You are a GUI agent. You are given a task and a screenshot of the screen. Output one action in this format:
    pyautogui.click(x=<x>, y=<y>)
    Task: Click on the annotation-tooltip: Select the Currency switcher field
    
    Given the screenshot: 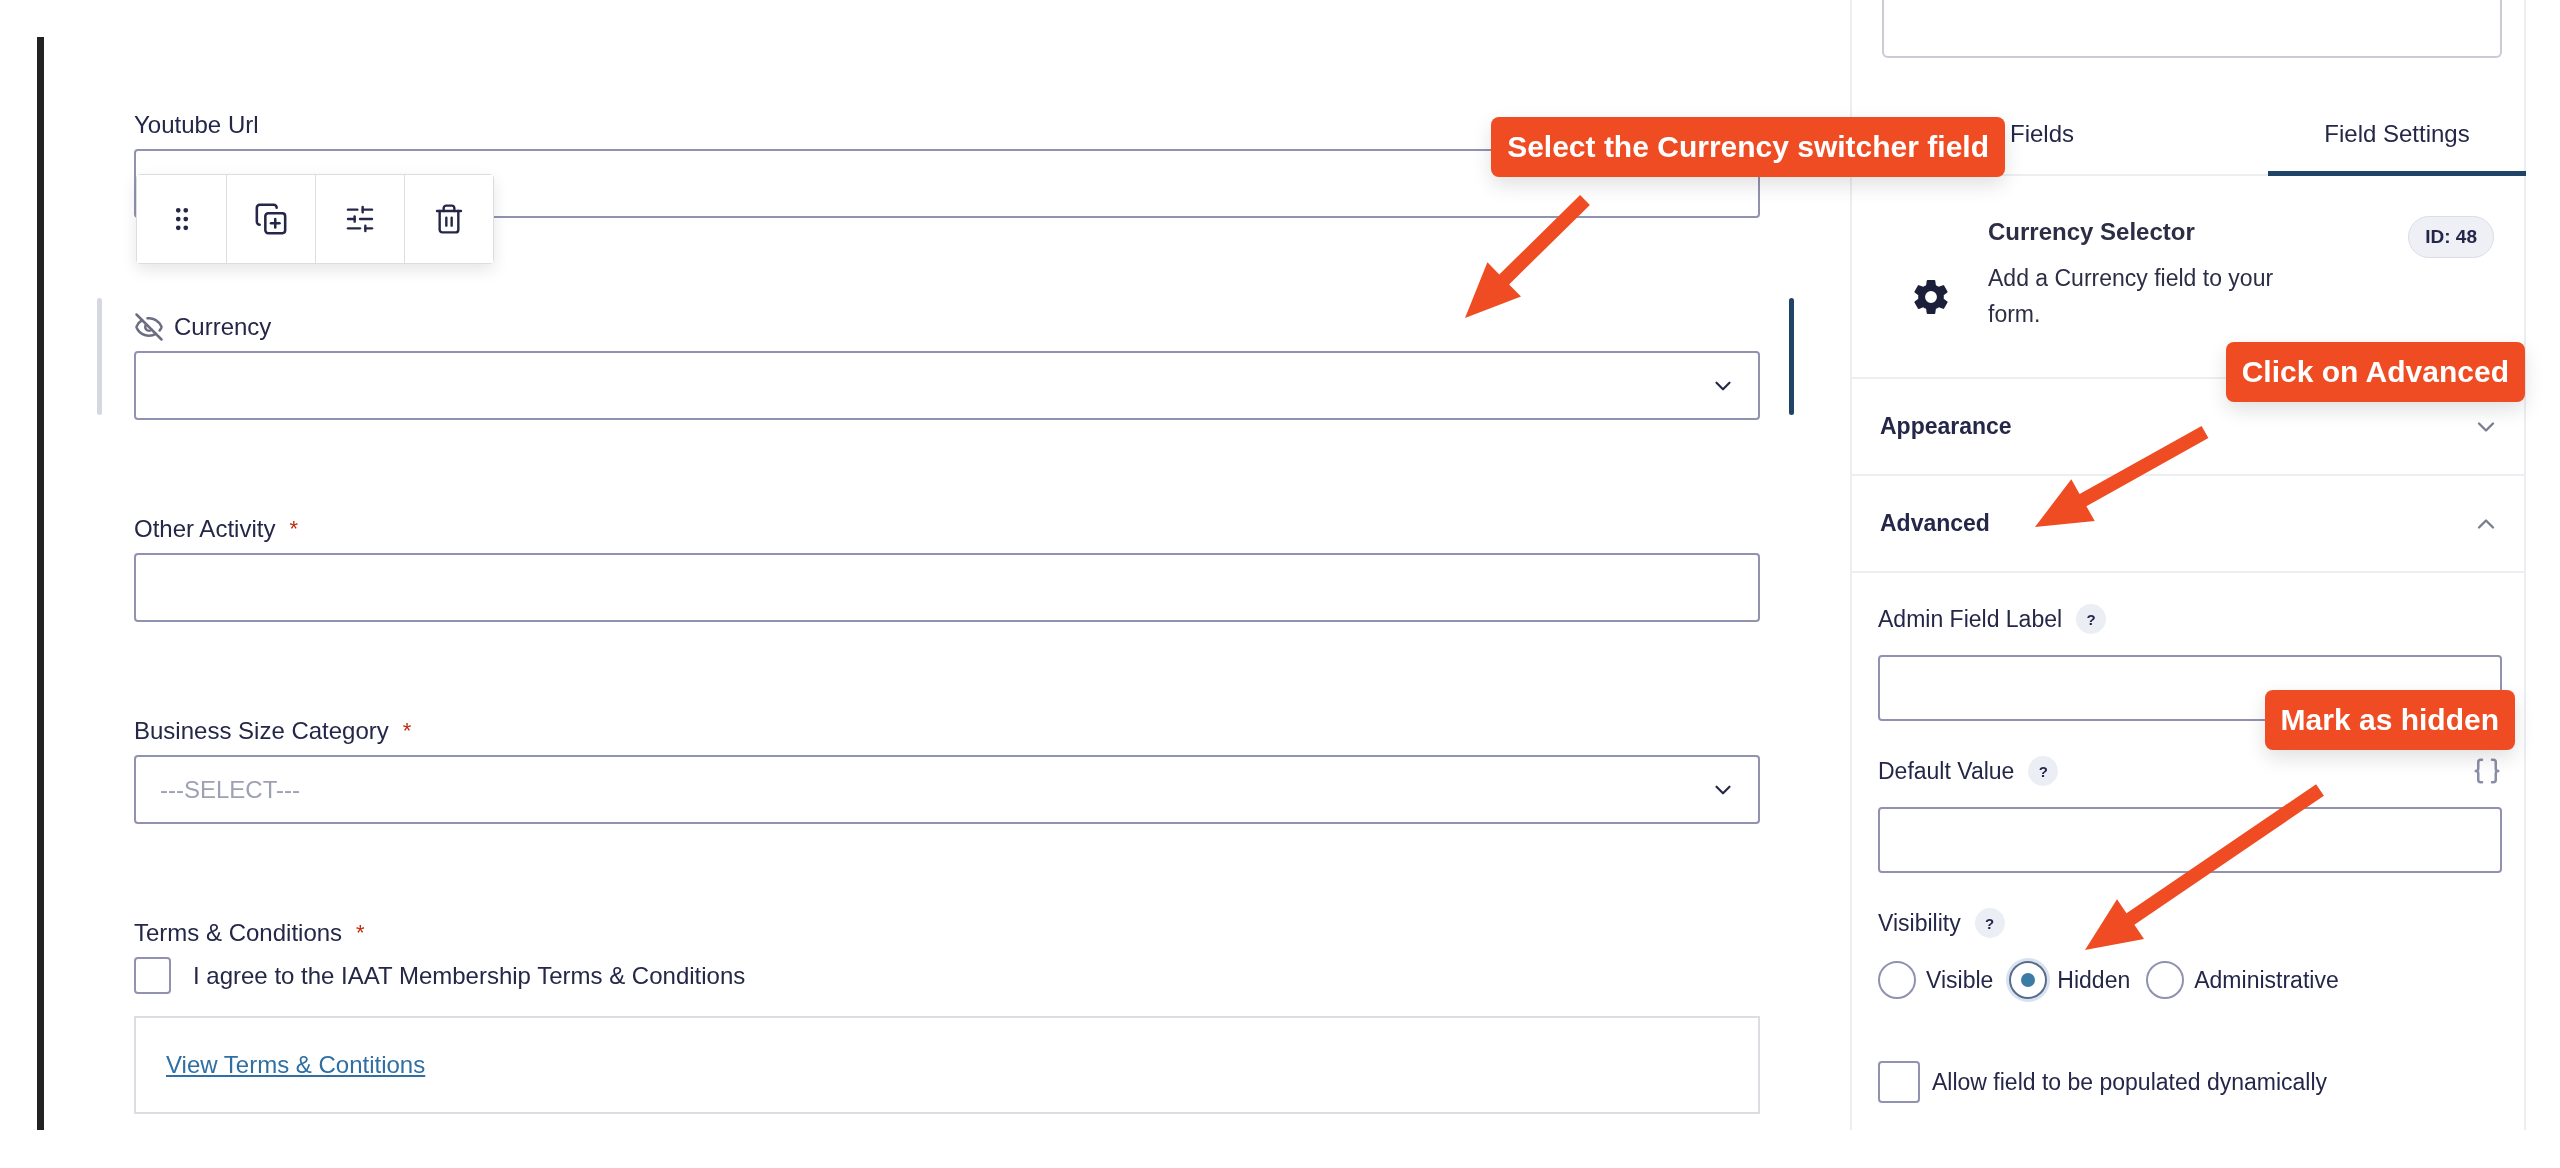 What is the action you would take?
    pyautogui.click(x=1748, y=147)
    